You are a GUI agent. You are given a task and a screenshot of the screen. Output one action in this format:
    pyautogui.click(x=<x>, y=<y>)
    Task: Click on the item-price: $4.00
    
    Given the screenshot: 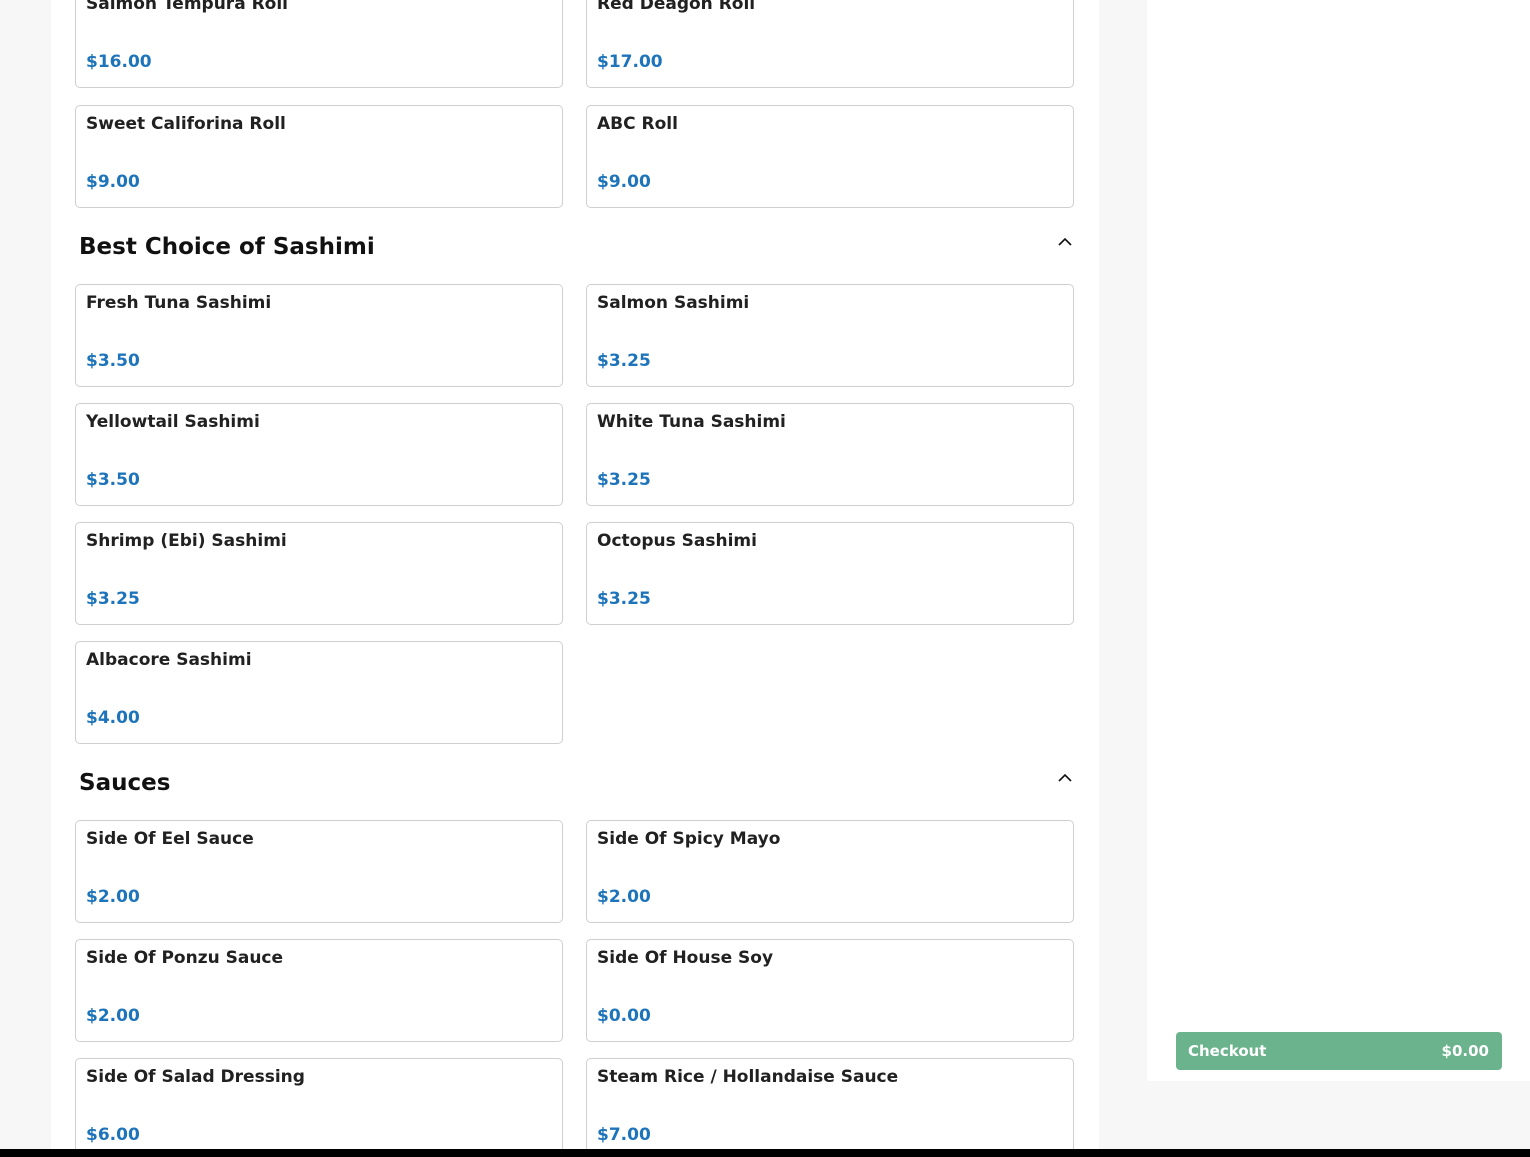 What is the action you would take?
    pyautogui.click(x=113, y=718)
    